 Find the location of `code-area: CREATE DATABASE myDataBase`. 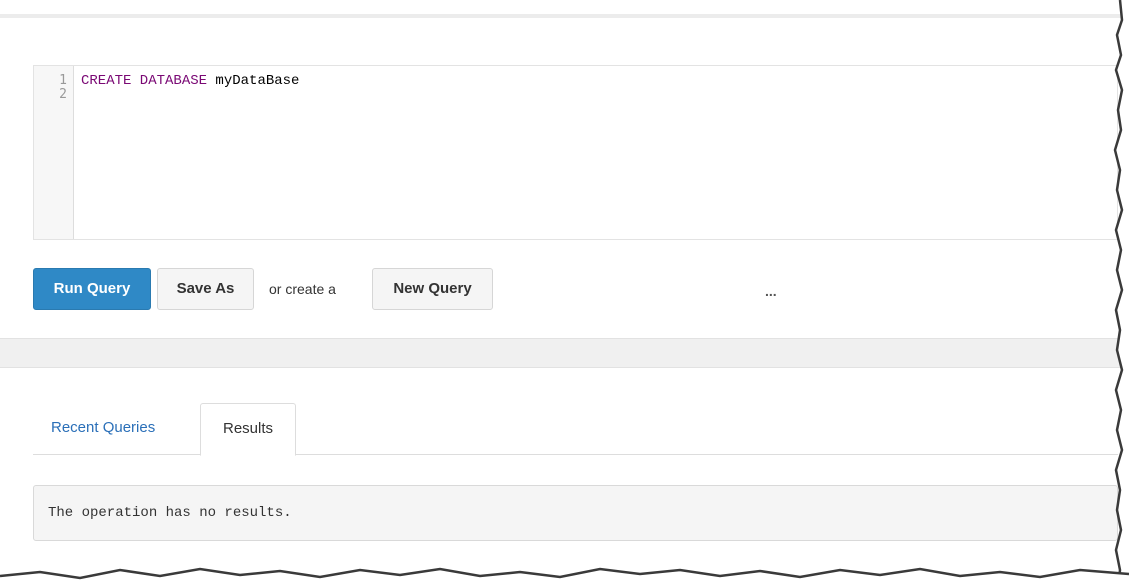

code-area: CREATE DATABASE myDataBase is located at coordinates (596, 88).